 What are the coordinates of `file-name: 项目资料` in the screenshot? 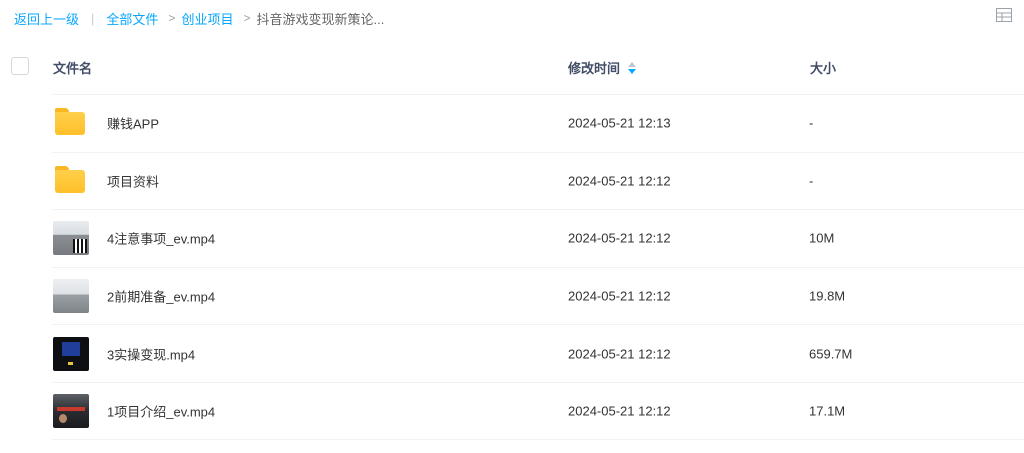 It's located at (133, 180).